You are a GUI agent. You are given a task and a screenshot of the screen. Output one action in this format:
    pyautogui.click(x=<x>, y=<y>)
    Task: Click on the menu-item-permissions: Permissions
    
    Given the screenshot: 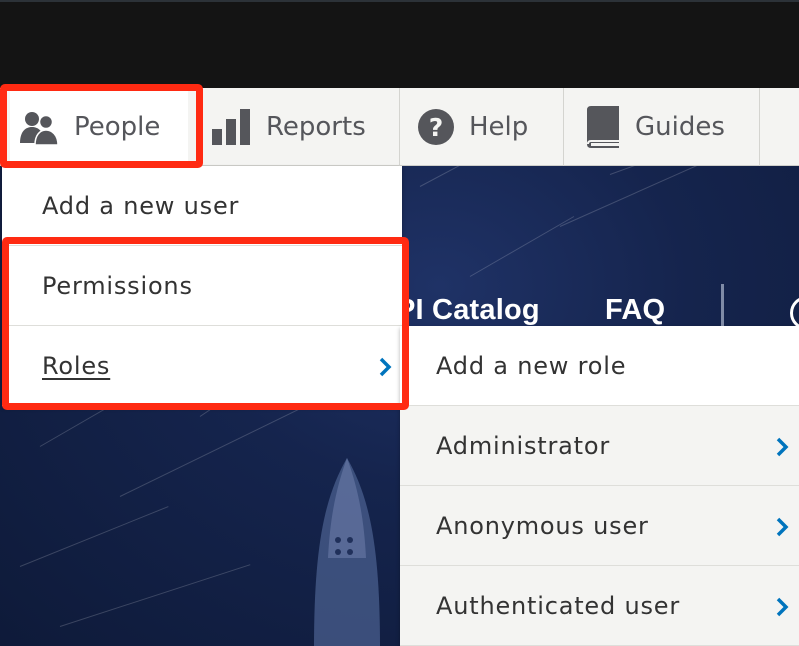 What is the action you would take?
    pyautogui.click(x=202, y=286)
    